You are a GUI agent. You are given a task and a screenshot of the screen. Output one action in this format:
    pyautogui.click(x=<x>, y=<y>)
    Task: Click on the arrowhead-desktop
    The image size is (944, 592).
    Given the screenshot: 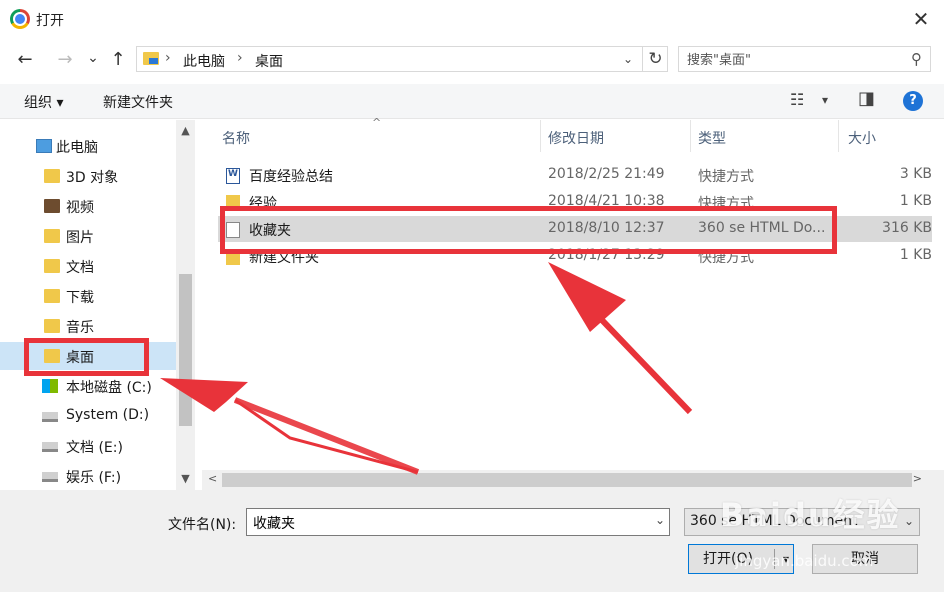 What is the action you would take?
    pyautogui.click(x=204, y=395)
    